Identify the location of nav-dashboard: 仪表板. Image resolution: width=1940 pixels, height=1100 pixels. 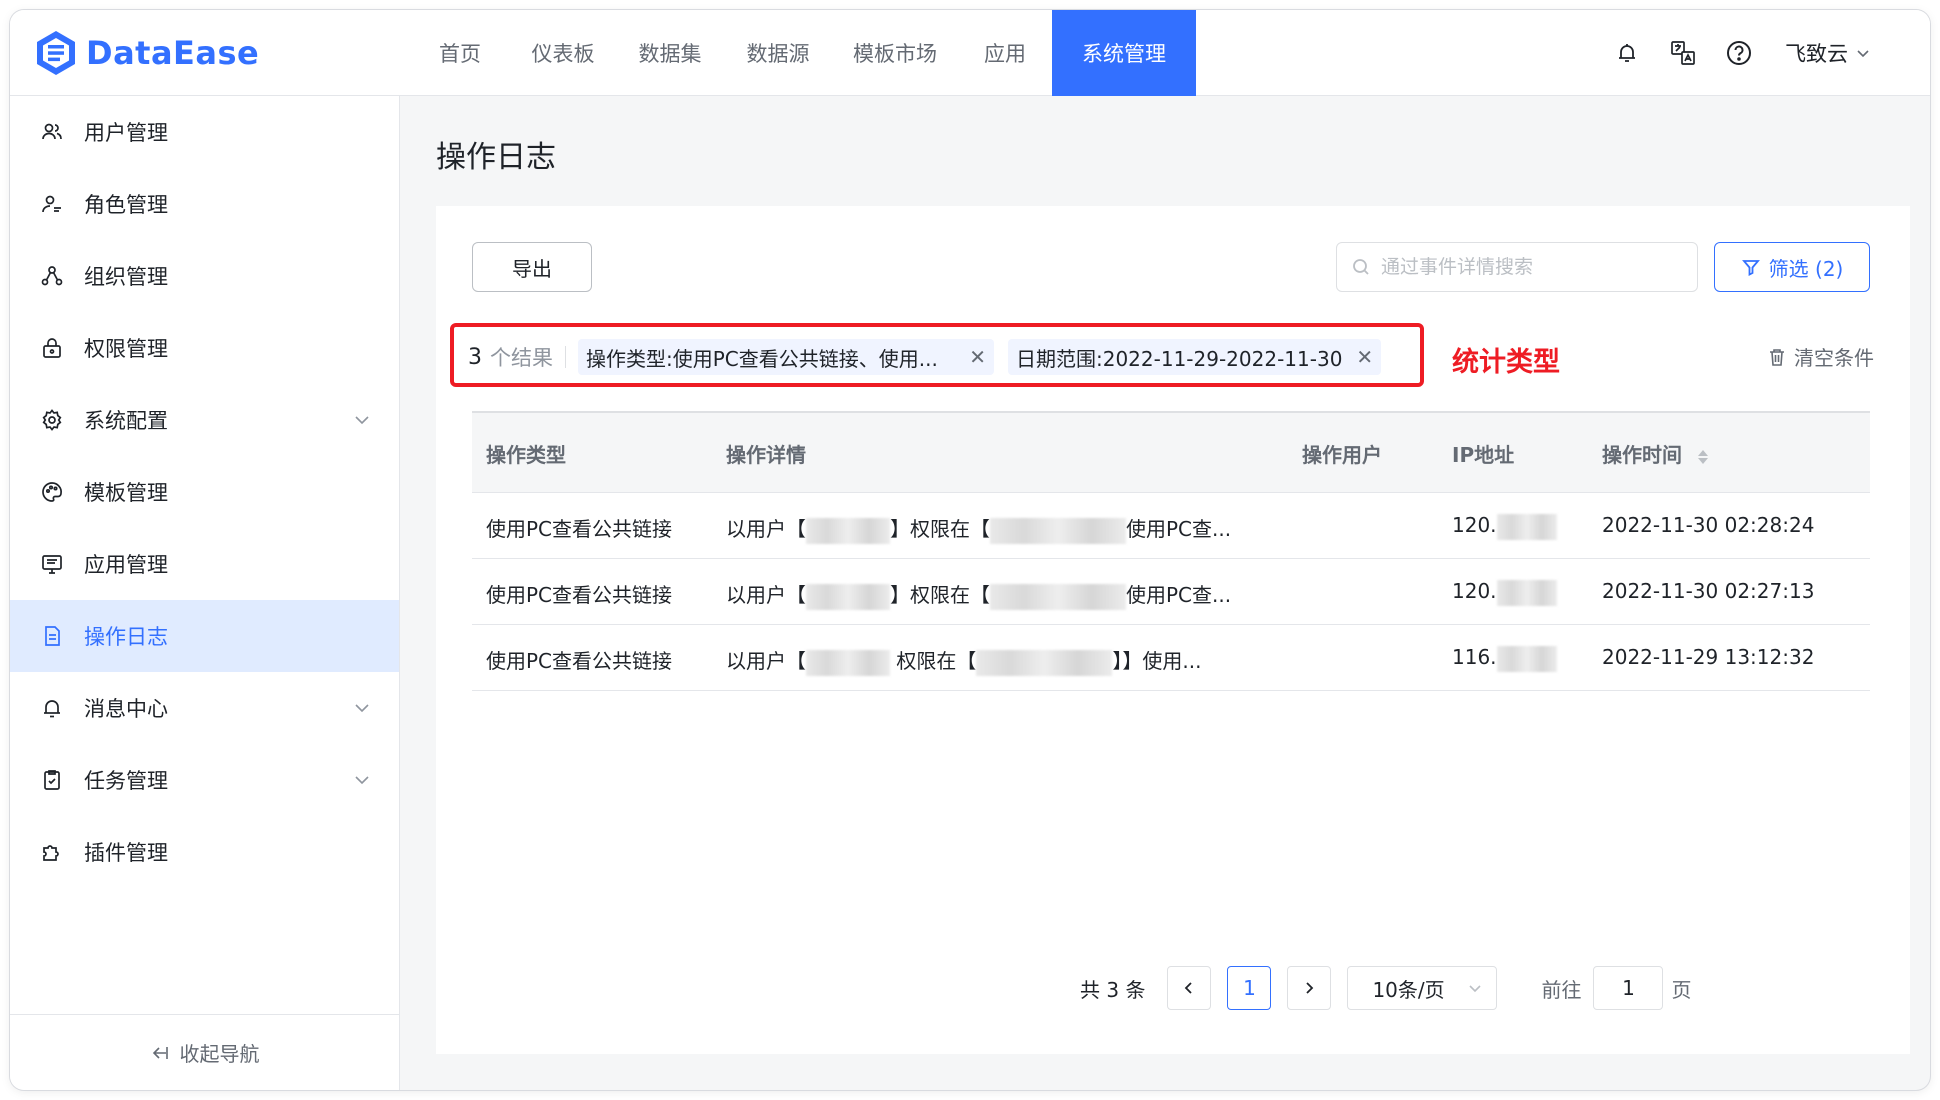
(563, 53).